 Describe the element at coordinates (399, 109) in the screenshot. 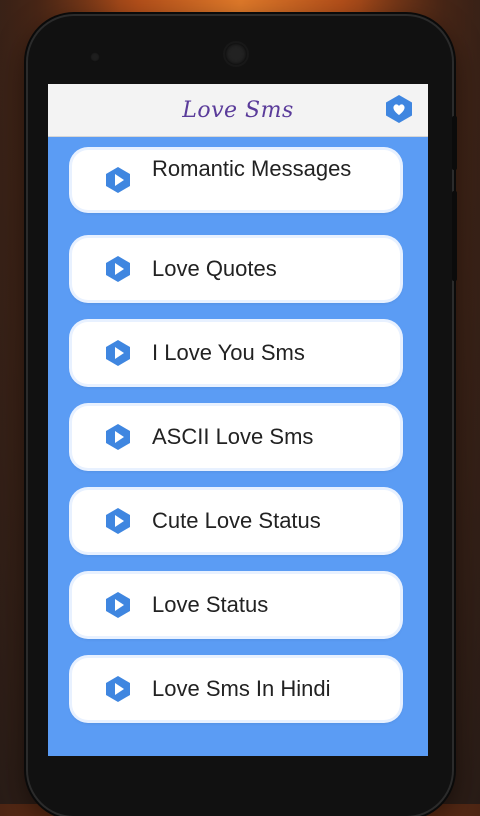

I see `heart-hexagon-icon` at that location.